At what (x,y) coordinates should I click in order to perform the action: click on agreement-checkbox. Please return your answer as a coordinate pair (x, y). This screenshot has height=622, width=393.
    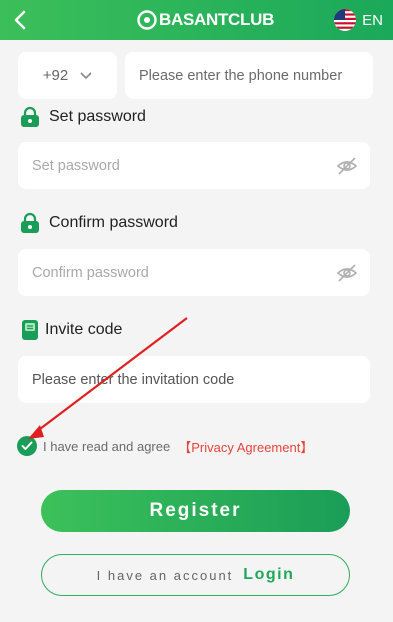
    Looking at the image, I should click on (27, 446).